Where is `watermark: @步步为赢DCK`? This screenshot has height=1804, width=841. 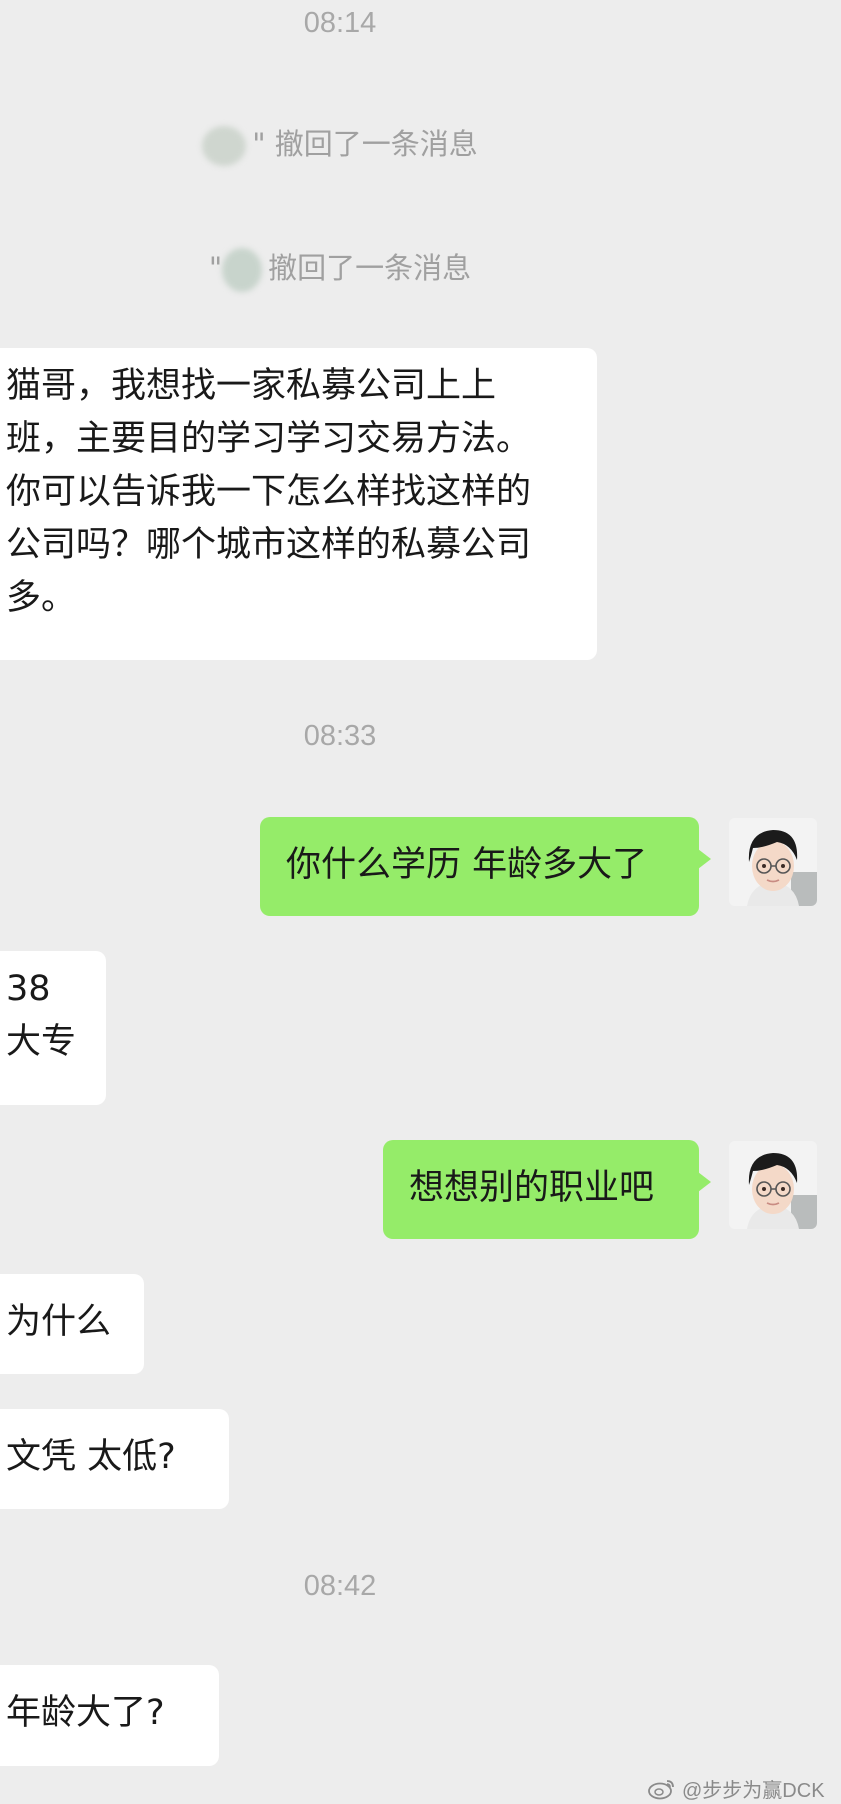
watermark: @步步为赢DCK is located at coordinates (736, 1788).